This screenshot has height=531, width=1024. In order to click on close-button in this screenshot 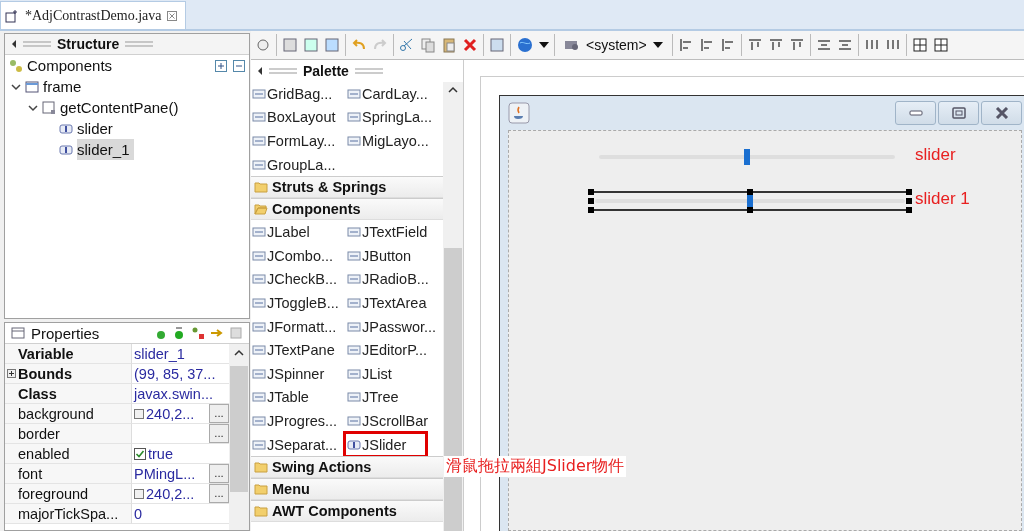, I will do `click(1001, 113)`.